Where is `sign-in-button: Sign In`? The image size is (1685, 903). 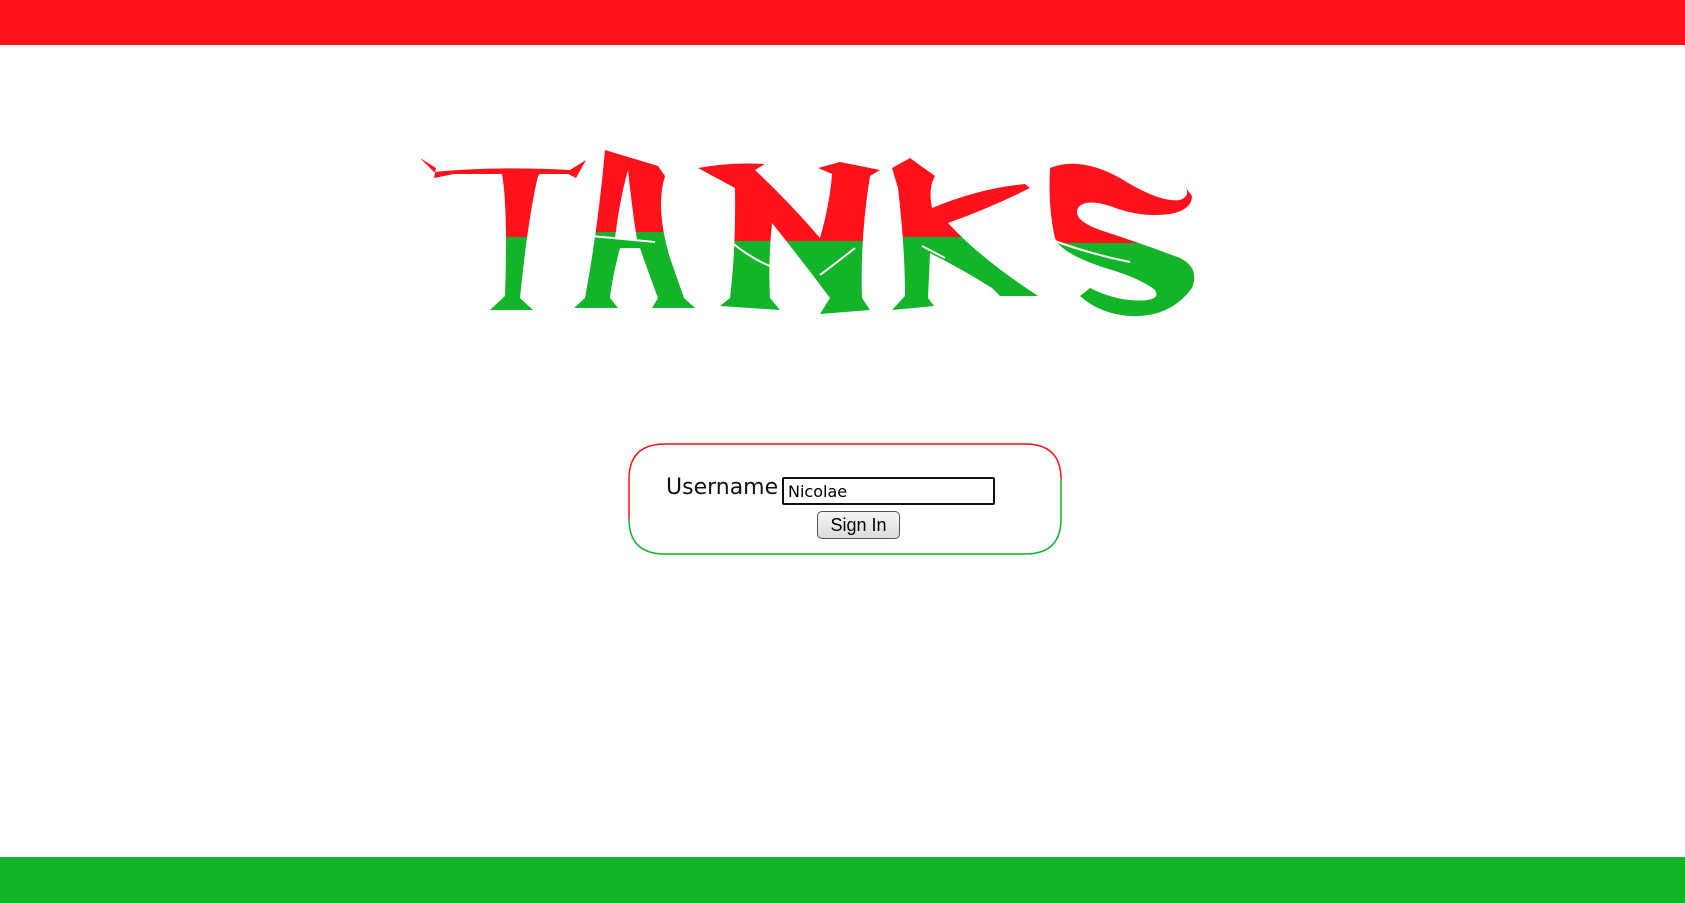
sign-in-button: Sign In is located at coordinates (858, 525).